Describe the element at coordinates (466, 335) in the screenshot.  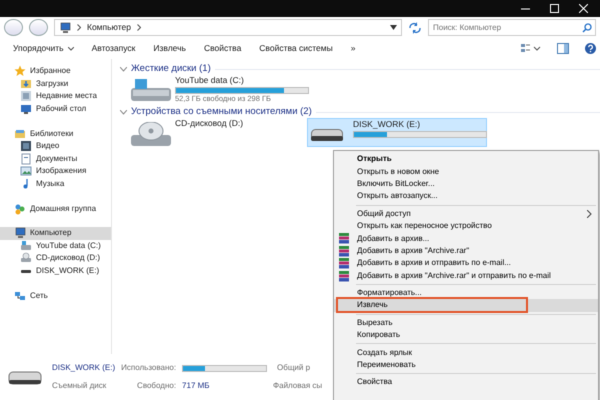
I see `menu-item: Копировать` at that location.